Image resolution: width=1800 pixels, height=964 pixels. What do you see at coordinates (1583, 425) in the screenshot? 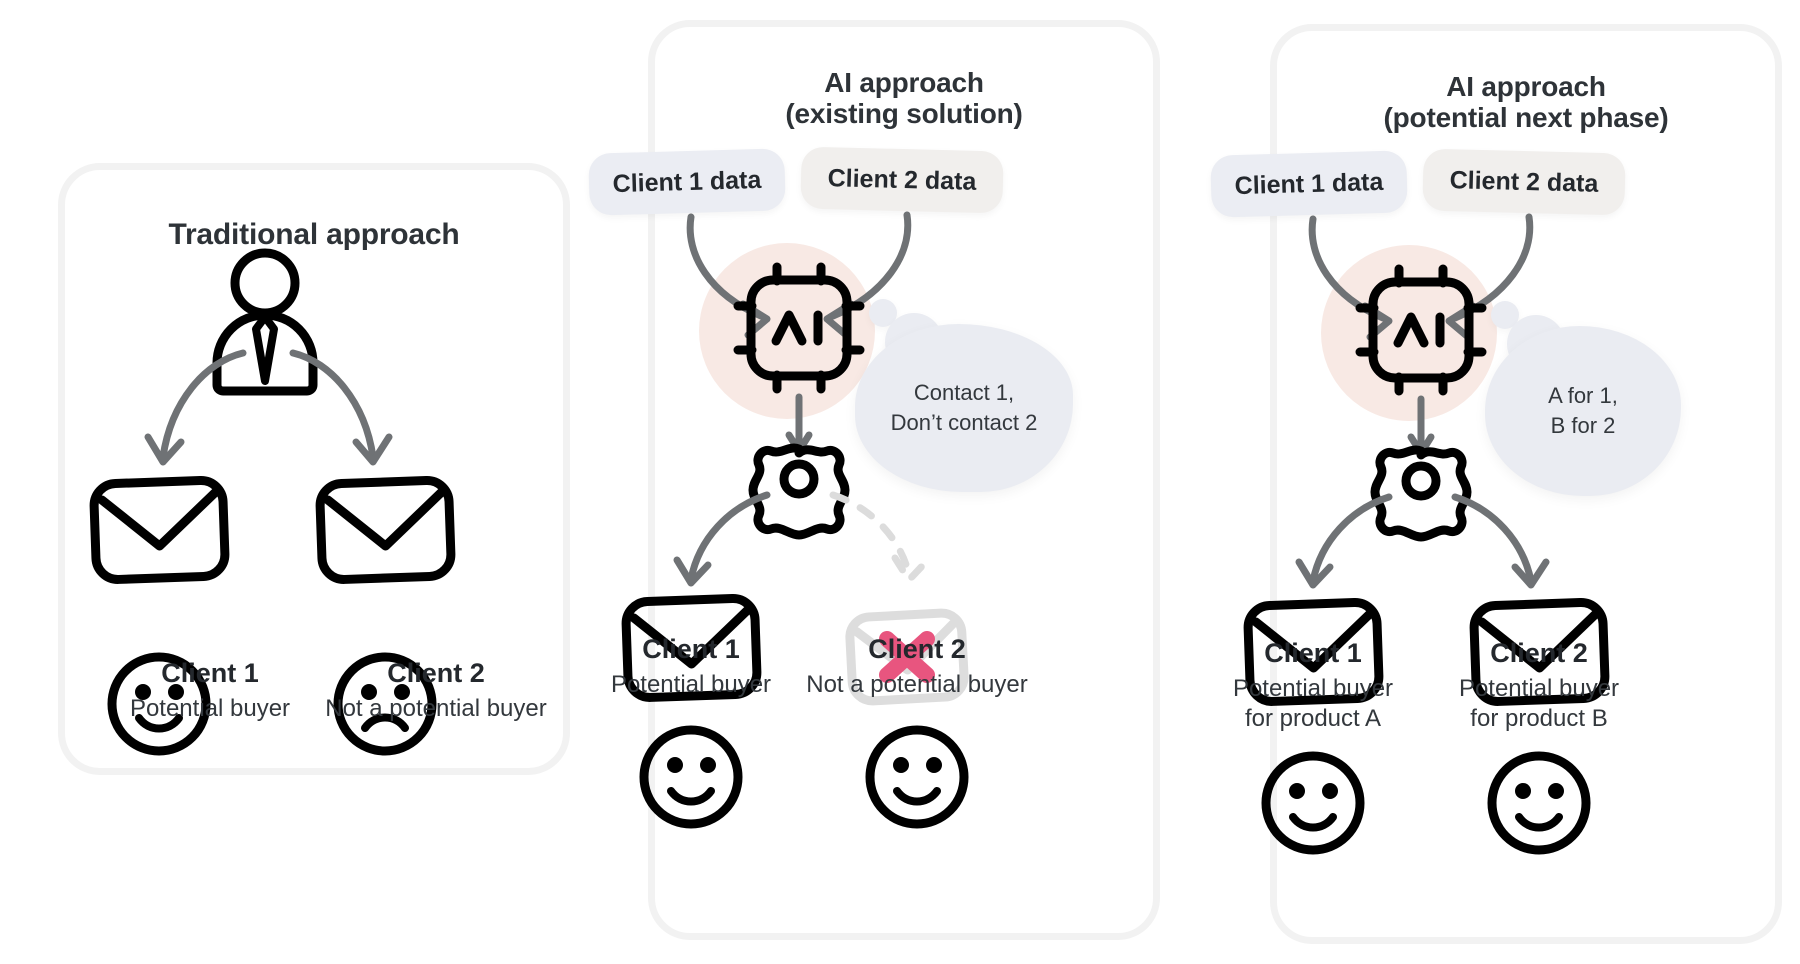
I see `thought-bubble-line-2: B for 2` at bounding box center [1583, 425].